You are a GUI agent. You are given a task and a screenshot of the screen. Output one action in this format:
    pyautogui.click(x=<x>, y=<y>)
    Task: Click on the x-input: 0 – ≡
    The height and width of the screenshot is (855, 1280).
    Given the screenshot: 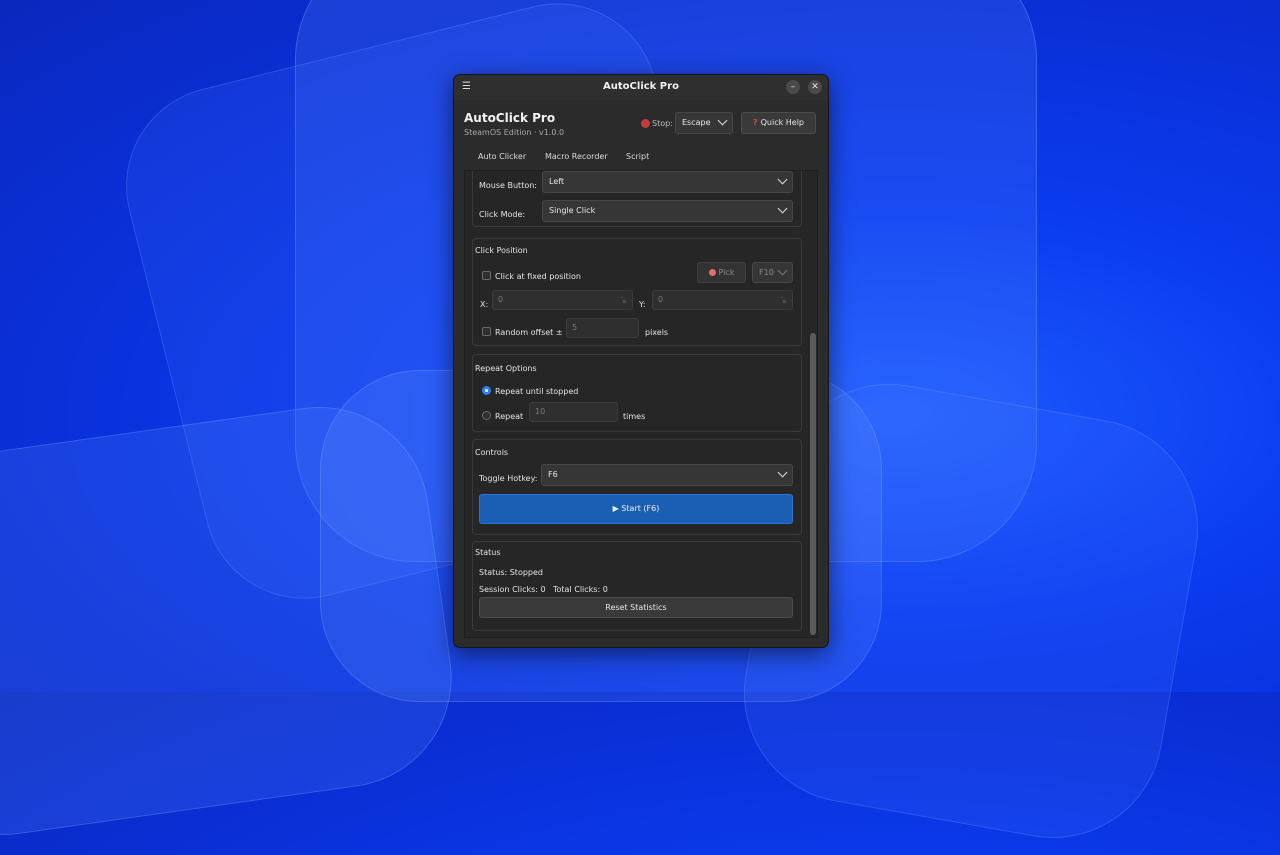 What is the action you would take?
    pyautogui.click(x=562, y=300)
    